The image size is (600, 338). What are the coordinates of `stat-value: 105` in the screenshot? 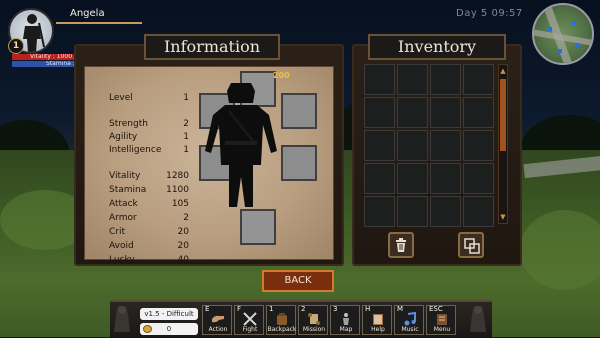 It's located at (180, 204).